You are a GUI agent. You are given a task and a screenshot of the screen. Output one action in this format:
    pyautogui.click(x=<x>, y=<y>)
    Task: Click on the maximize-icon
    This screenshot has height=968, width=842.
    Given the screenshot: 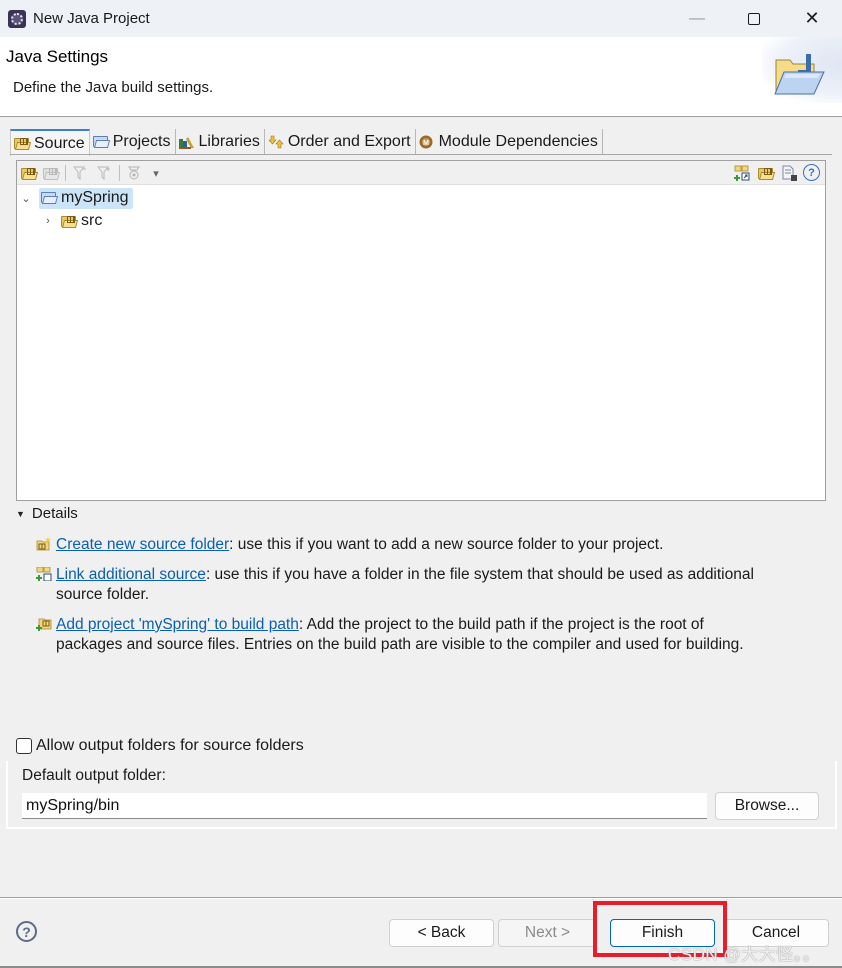 What is the action you would take?
    pyautogui.click(x=754, y=18)
    